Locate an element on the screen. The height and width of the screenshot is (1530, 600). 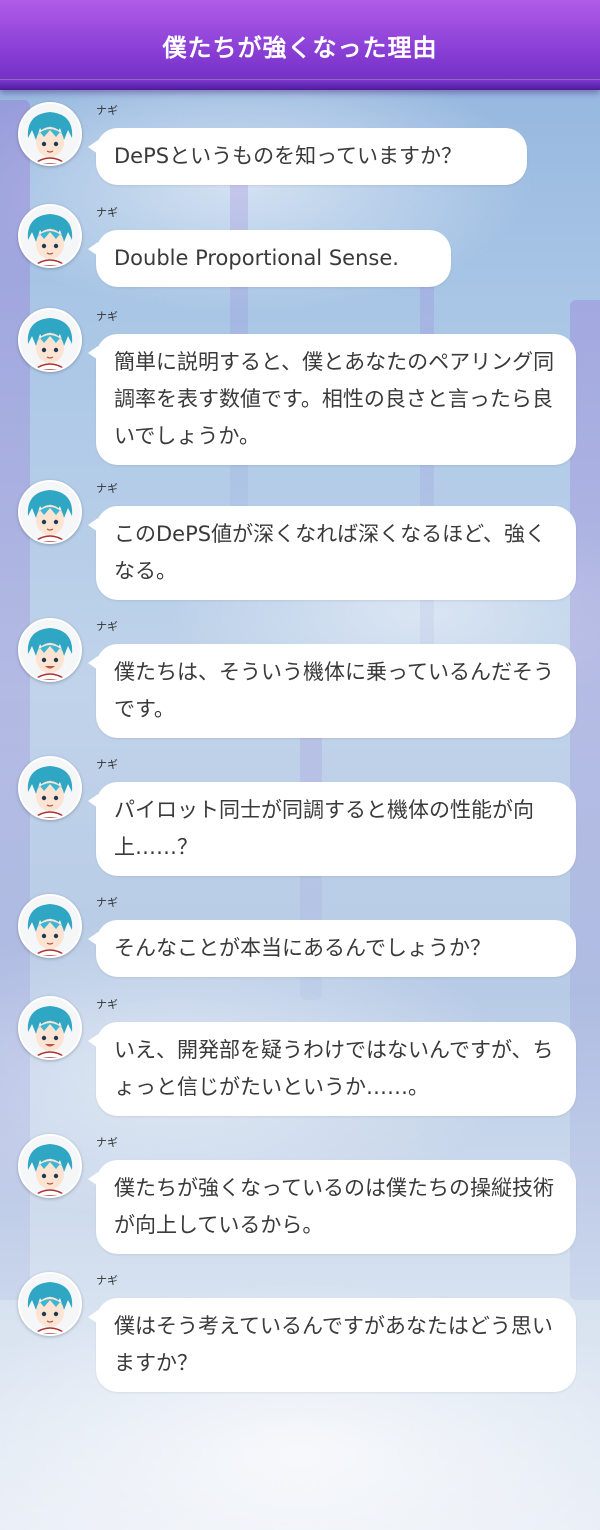
message-bubble: DePSというものを知っていますか？ is located at coordinates (307, 156).